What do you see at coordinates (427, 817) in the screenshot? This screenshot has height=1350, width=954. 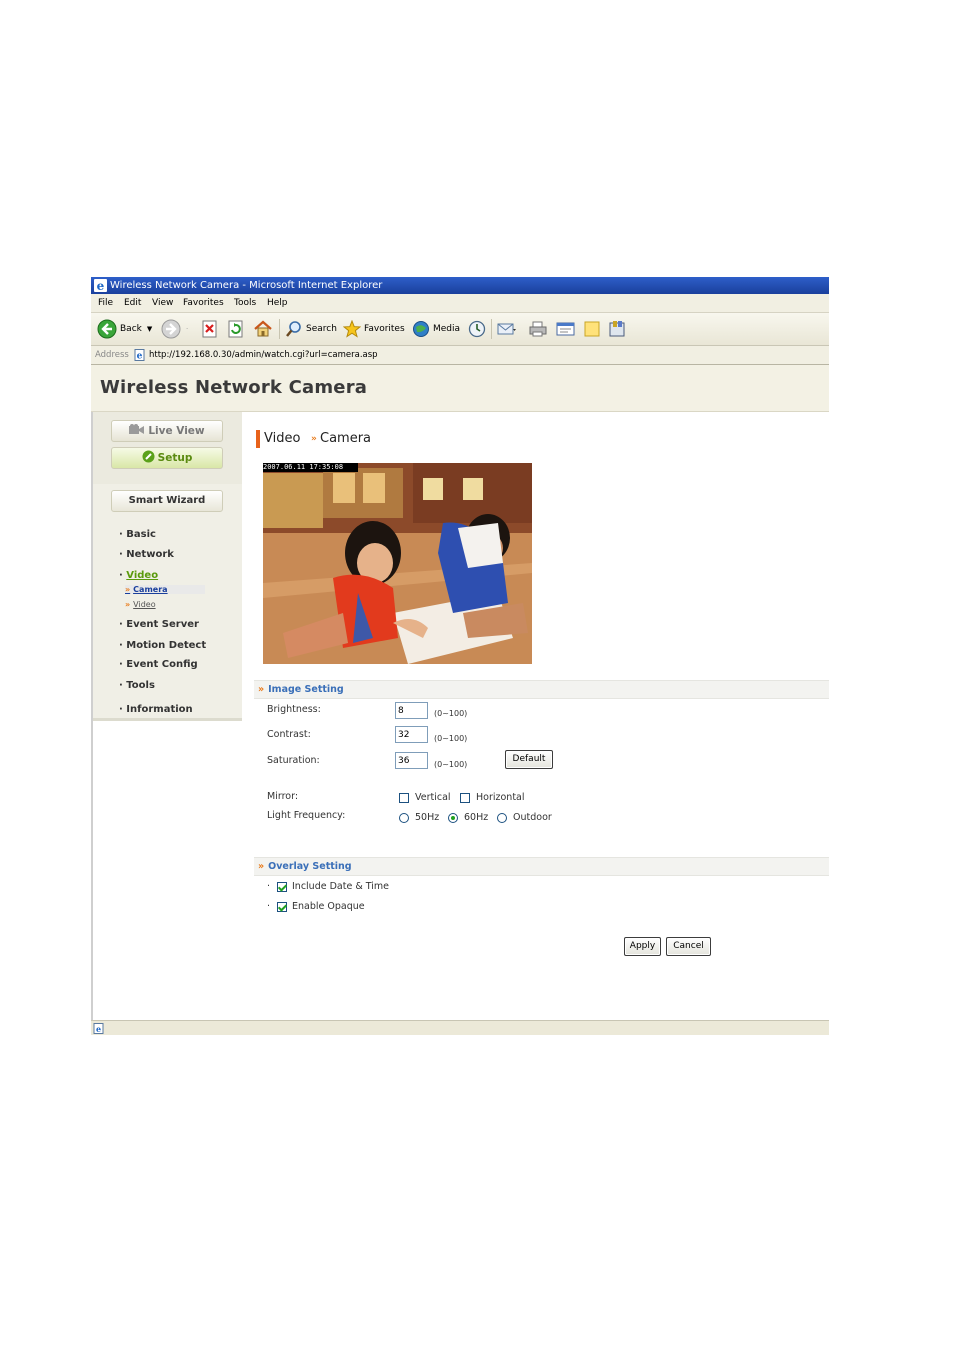 I see `frequency-50hz-label: 50Hz` at bounding box center [427, 817].